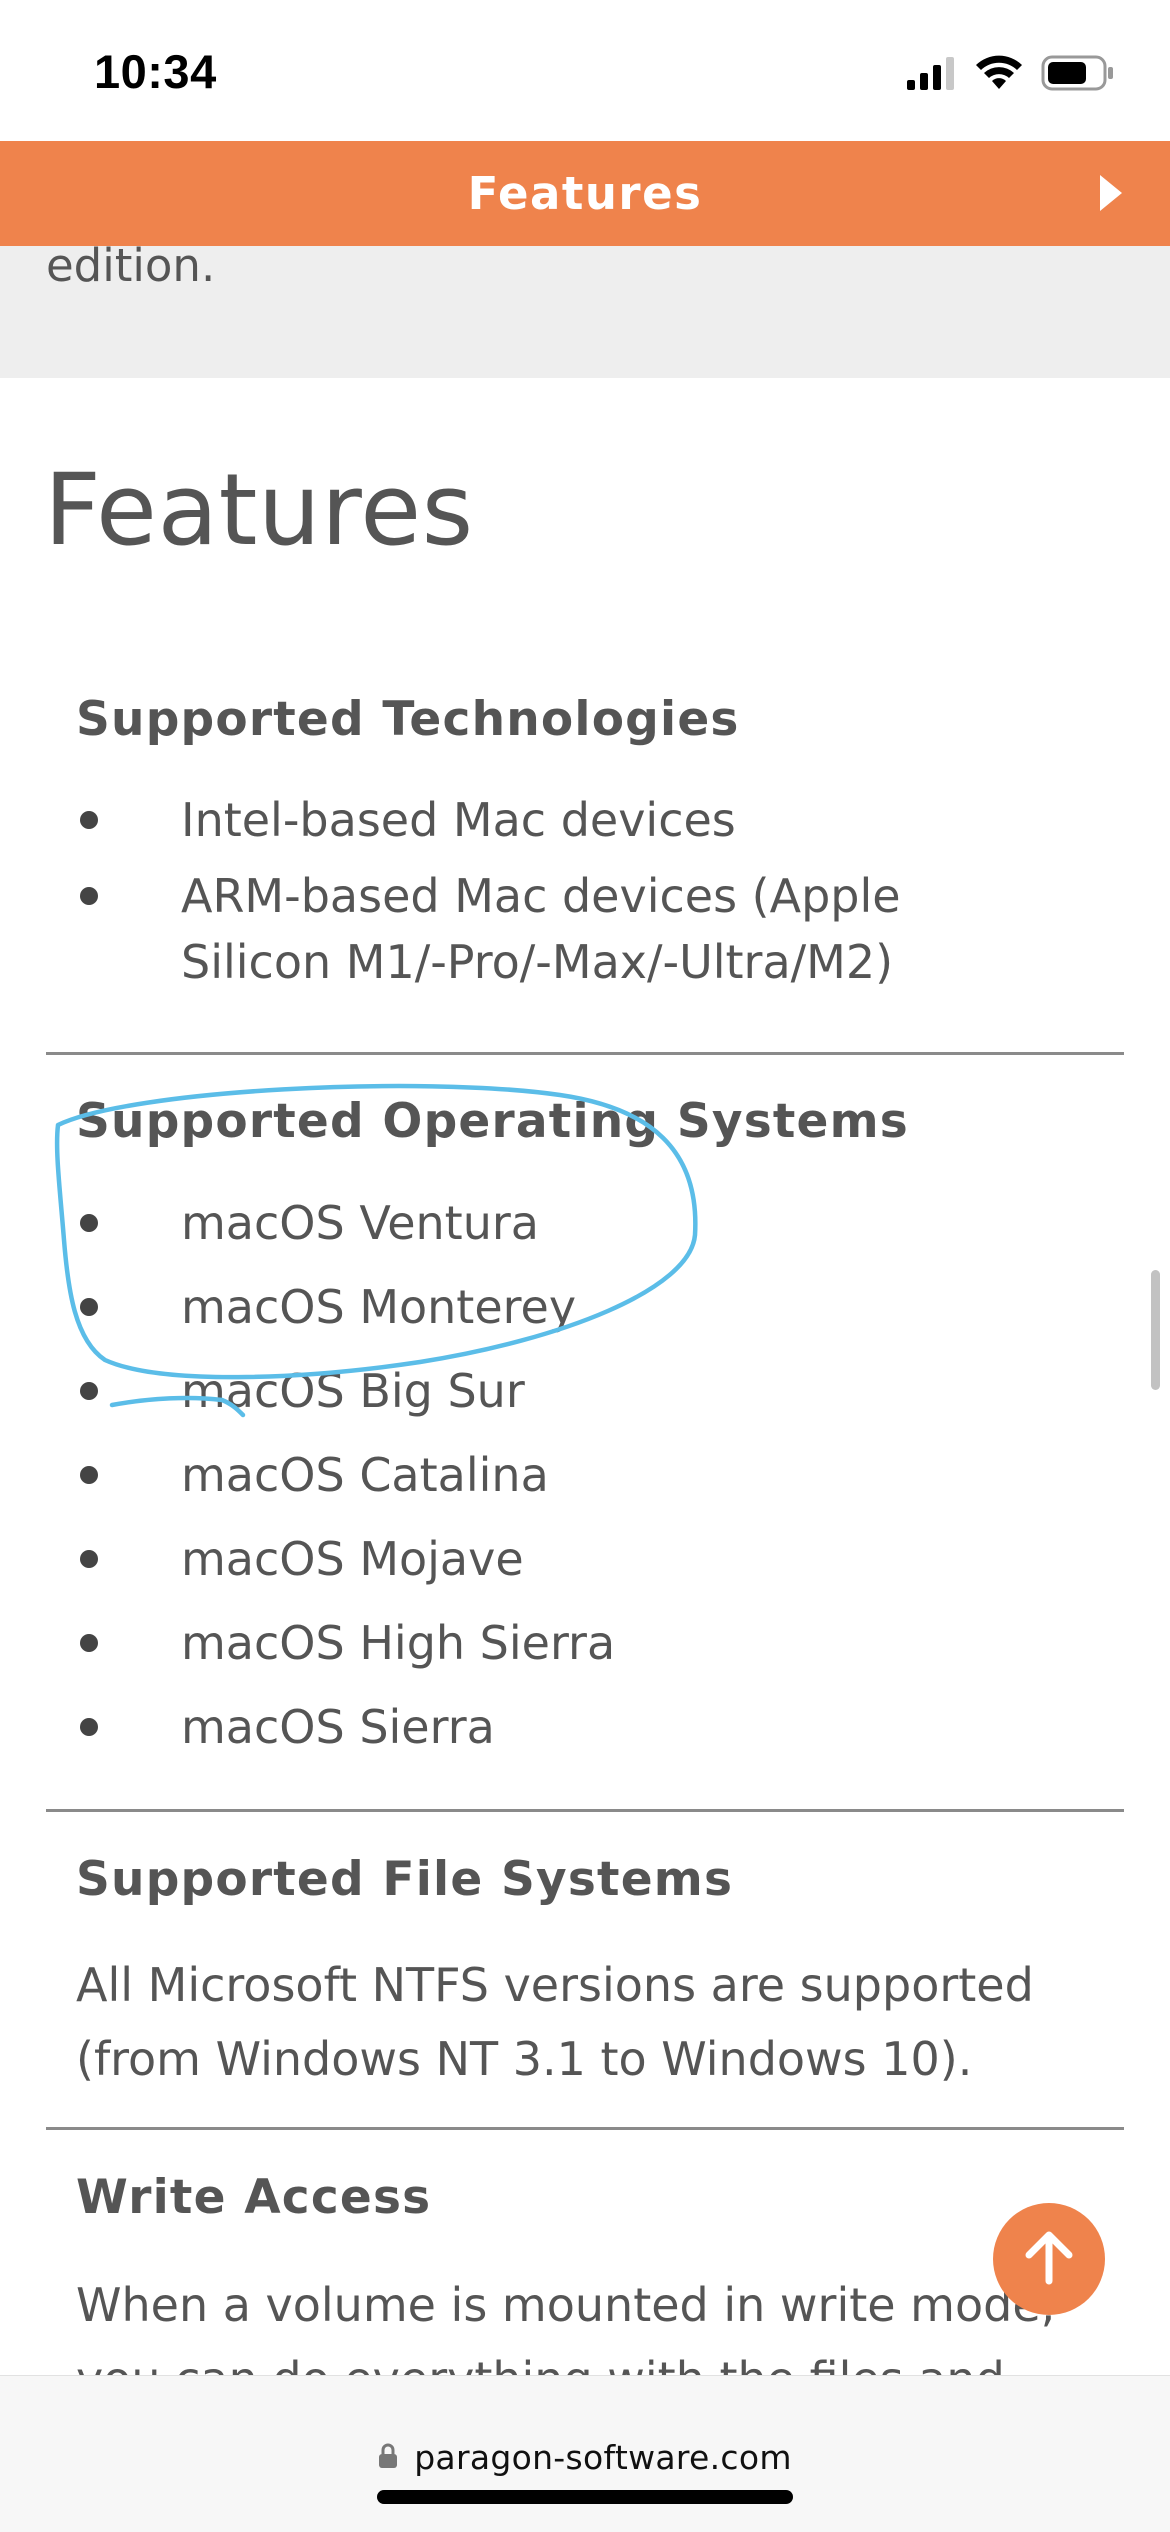  Describe the element at coordinates (1155, 1330) in the screenshot. I see `page-scrollbar` at that location.